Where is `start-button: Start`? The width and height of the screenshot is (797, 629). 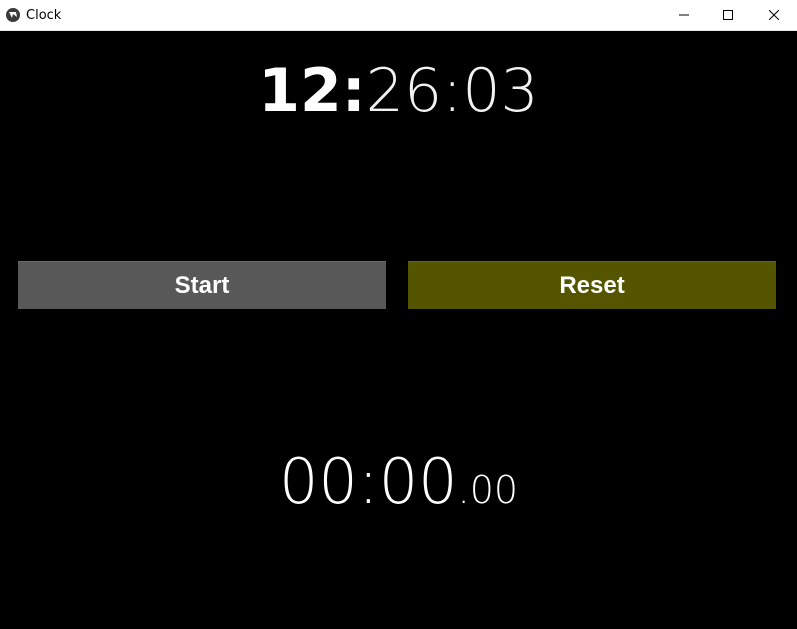
start-button: Start is located at coordinates (202, 285).